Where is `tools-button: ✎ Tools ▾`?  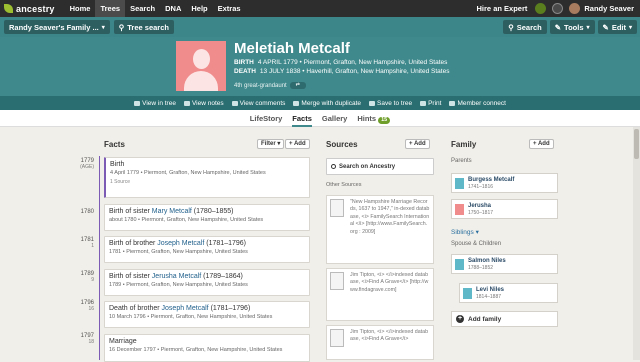
tools-button: ✎ Tools ▾ is located at coordinates (572, 27).